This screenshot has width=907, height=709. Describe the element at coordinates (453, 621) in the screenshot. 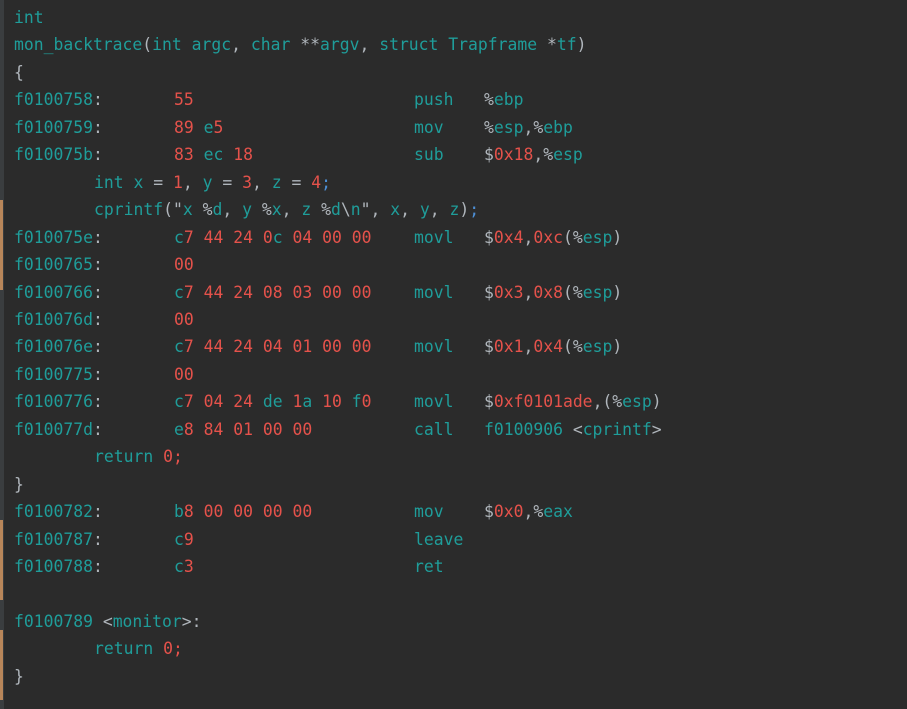

I see `source-line: f0100789 <monitor>:` at that location.